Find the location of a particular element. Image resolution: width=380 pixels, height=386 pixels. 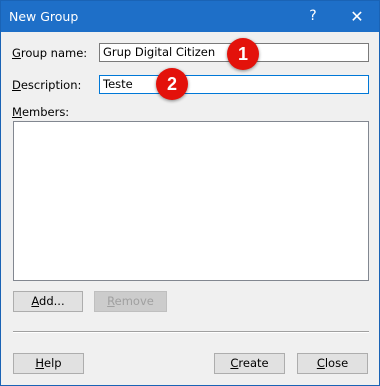

help-button: Help is located at coordinates (48, 363).